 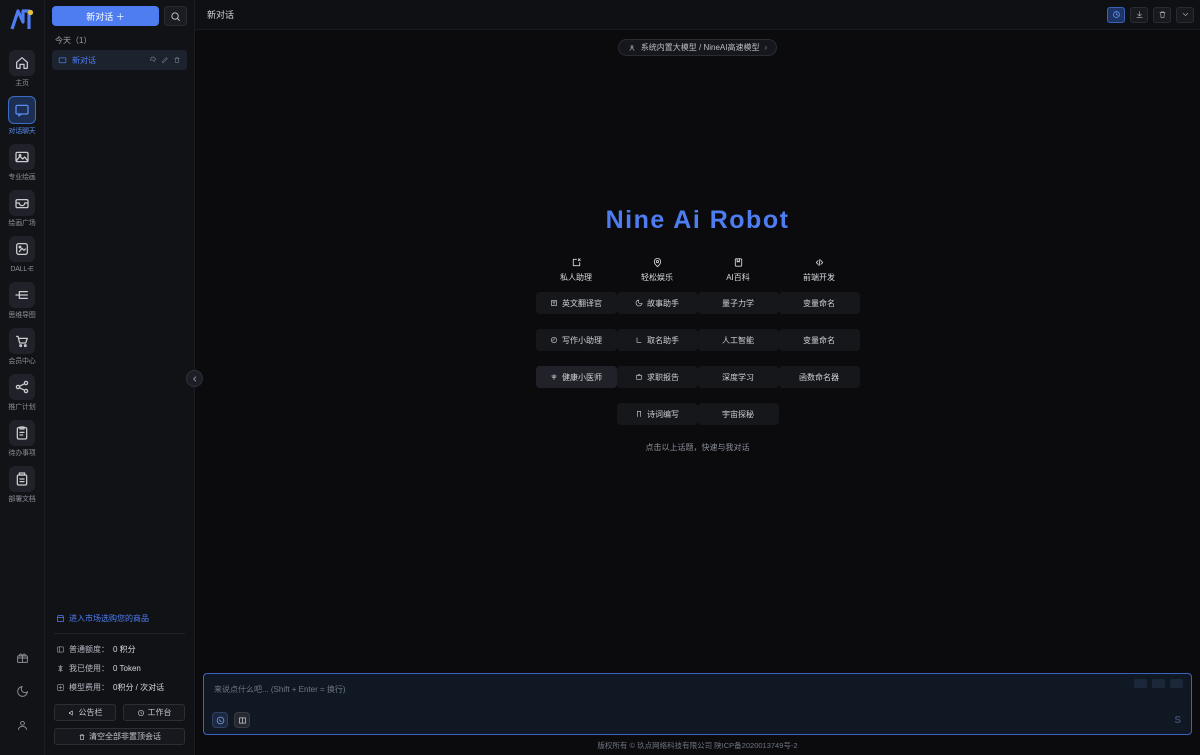 I want to click on download-button, so click(x=1139, y=14).